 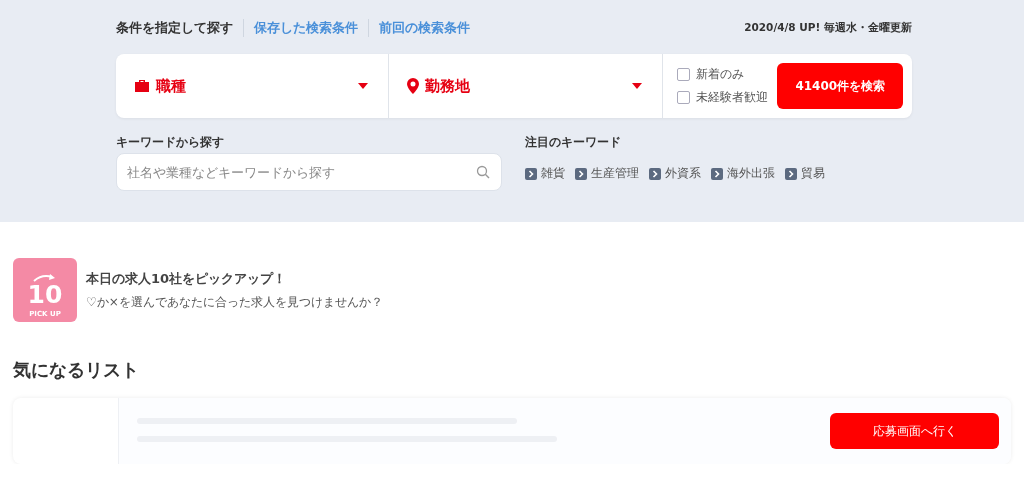 I want to click on search-icon, so click(x=483, y=172).